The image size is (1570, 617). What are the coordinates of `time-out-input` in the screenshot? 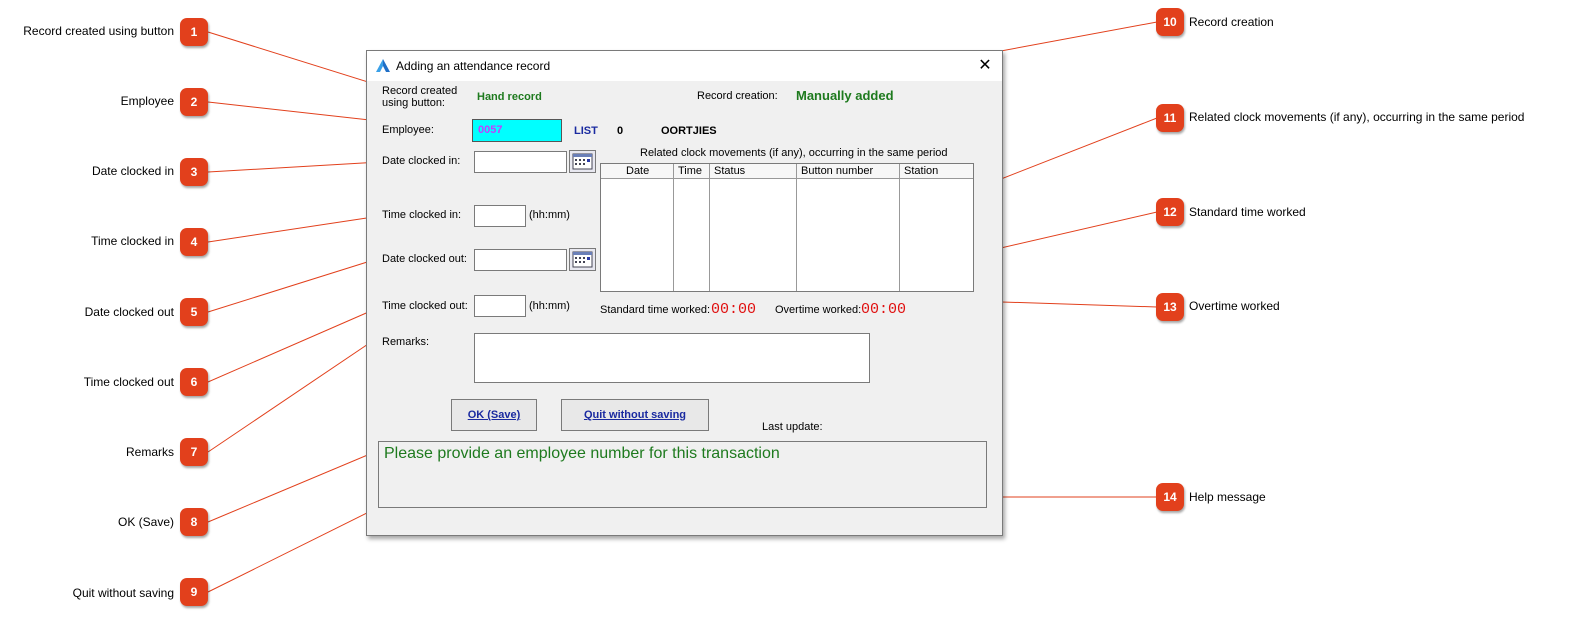 It's located at (500, 306).